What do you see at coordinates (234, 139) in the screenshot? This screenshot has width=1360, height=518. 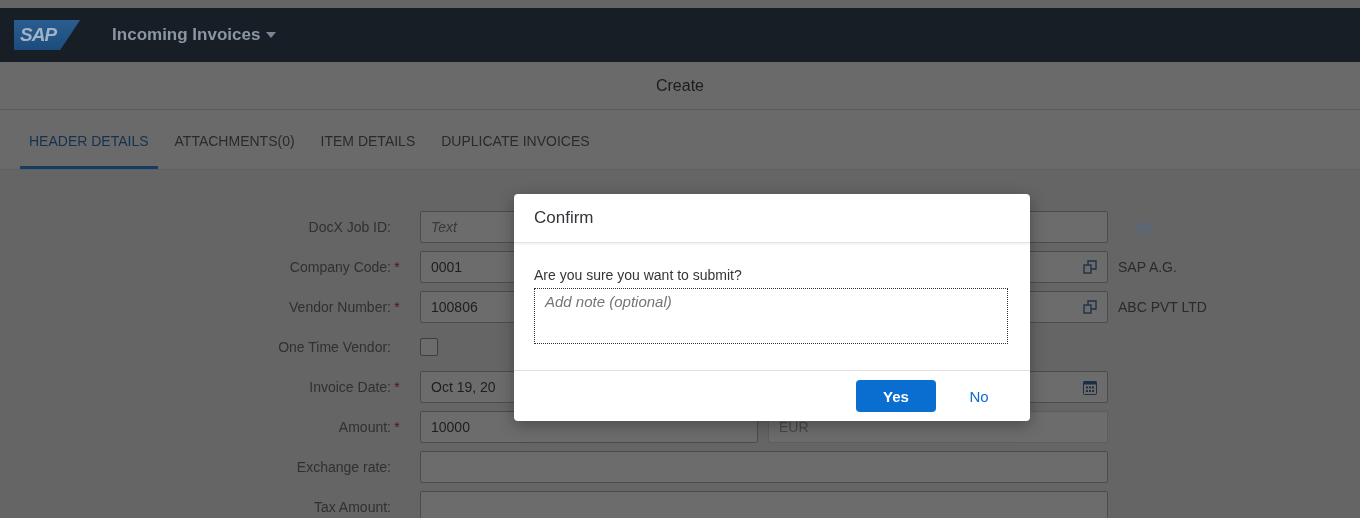 I see `tab: ATTACHMENTS(0)` at bounding box center [234, 139].